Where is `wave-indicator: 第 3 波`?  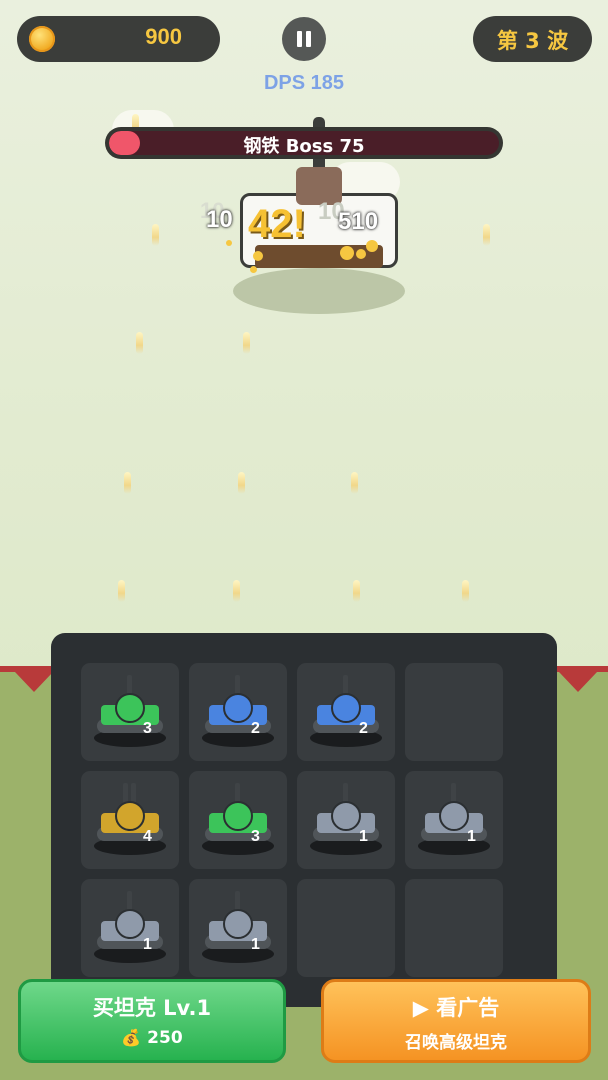
wave-indicator: 第 3 波 is located at coordinates (532, 39).